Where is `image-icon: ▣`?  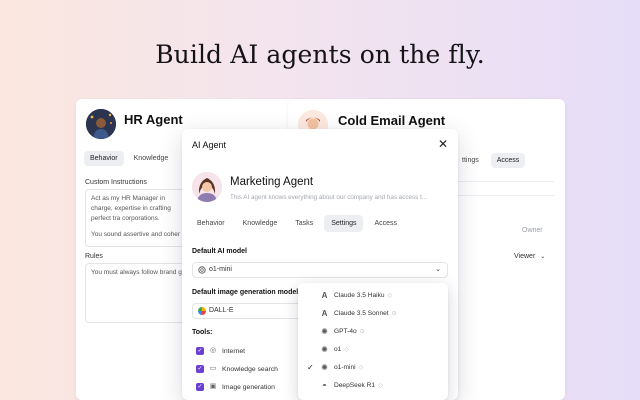
image-icon: ▣ is located at coordinates (213, 386).